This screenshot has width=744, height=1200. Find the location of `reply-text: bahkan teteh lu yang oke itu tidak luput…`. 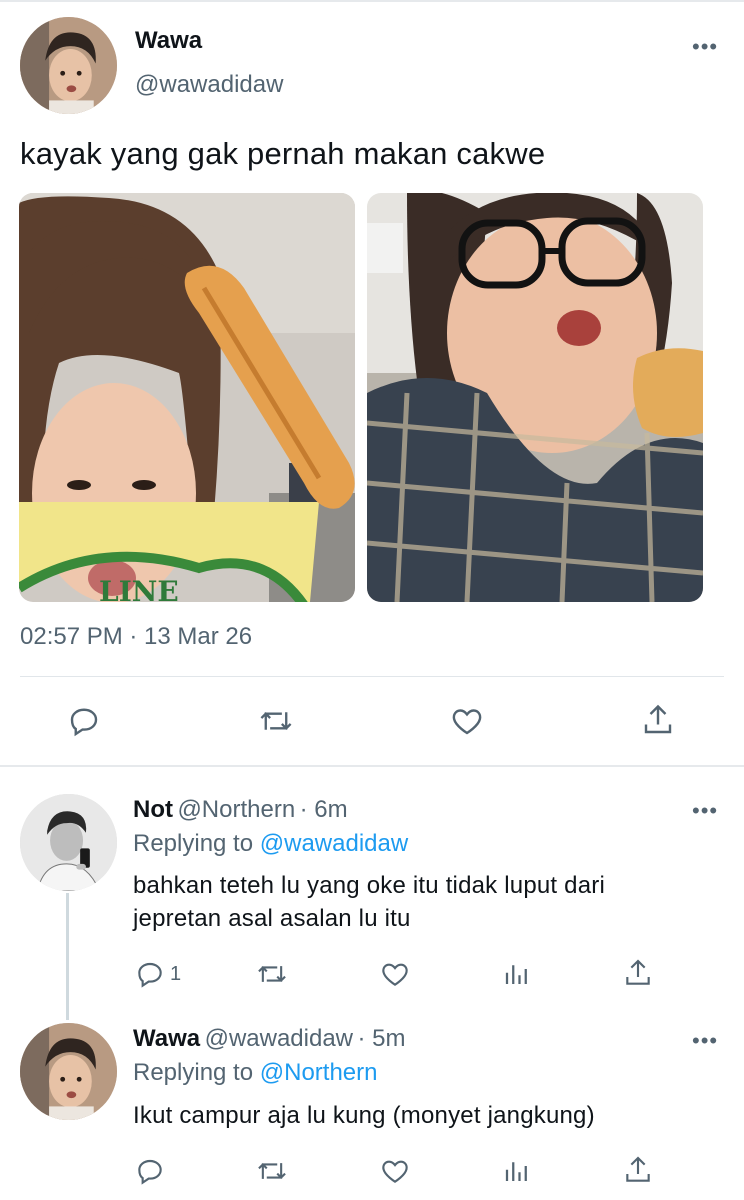

reply-text: bahkan teteh lu yang oke itu tidak luput… is located at coordinates (369, 902).